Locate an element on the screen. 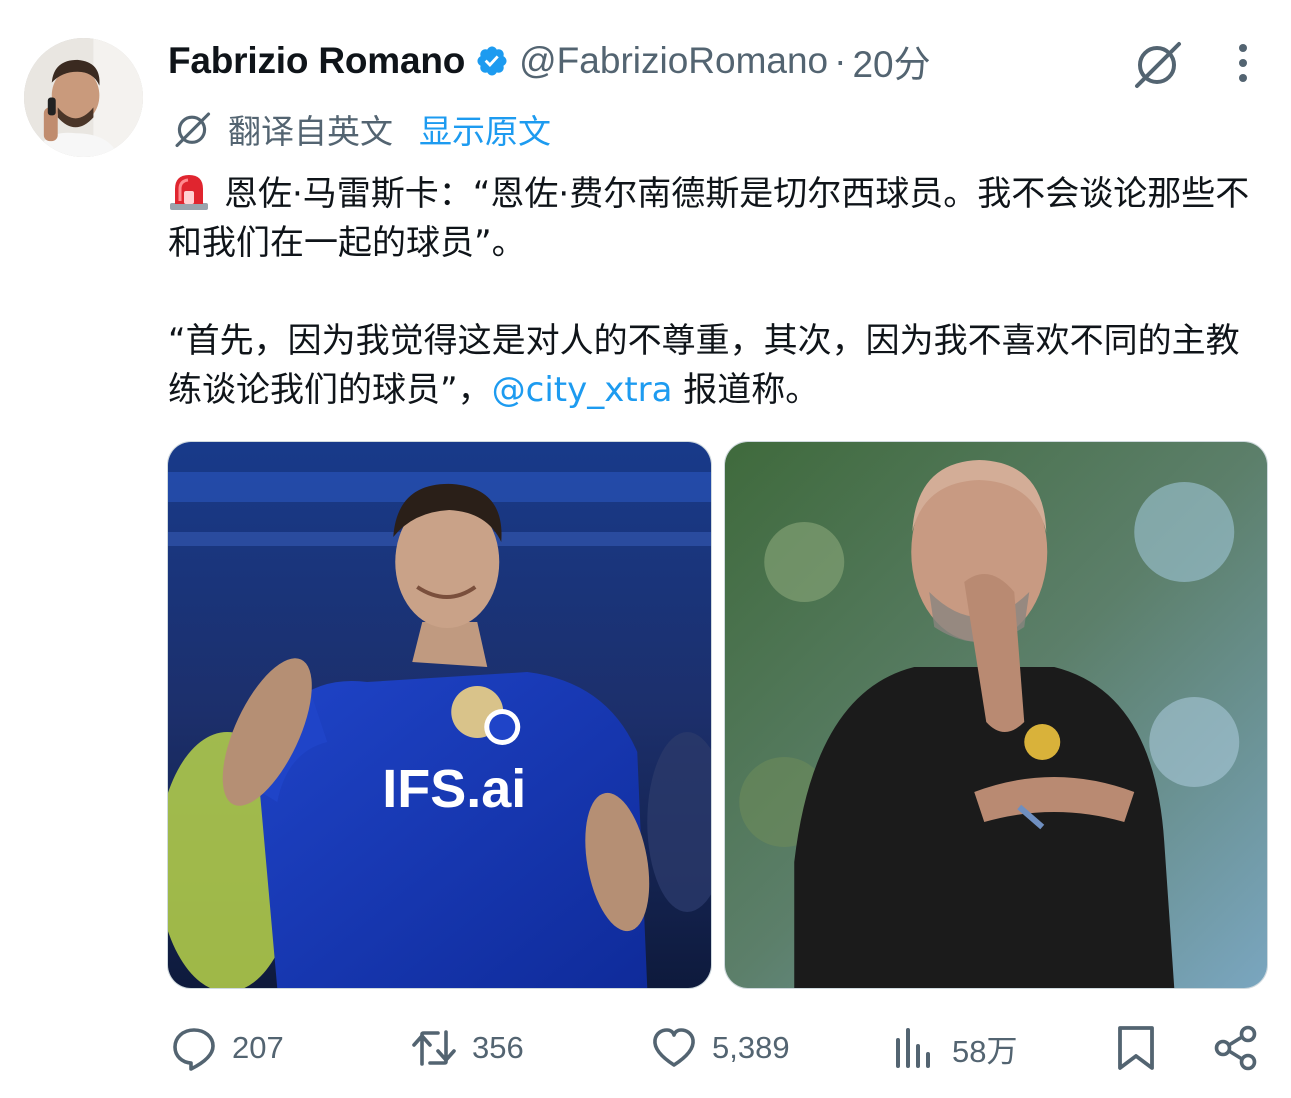  repost-button: 356 is located at coordinates (467, 1048).